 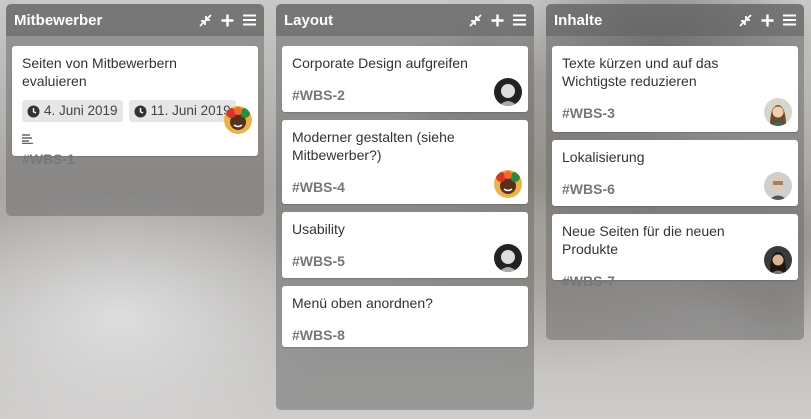 What do you see at coordinates (318, 187) in the screenshot?
I see `card-id: #WBS-4` at bounding box center [318, 187].